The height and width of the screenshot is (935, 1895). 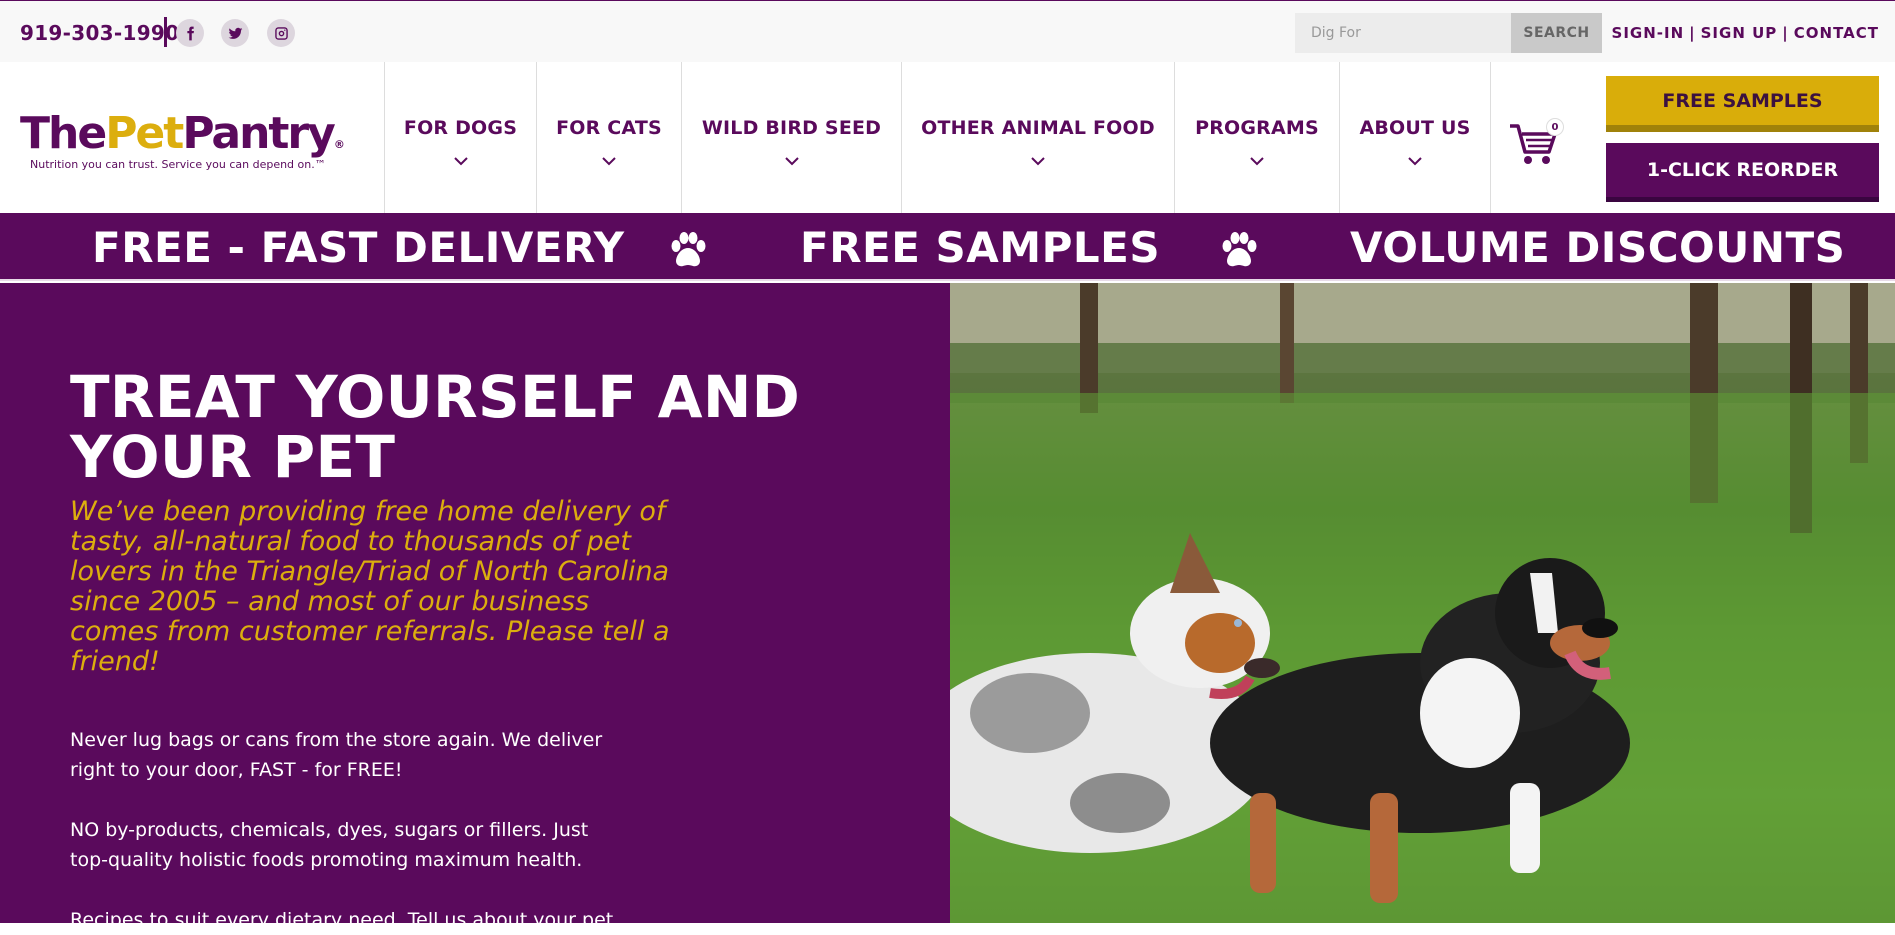 What do you see at coordinates (1598, 247) in the screenshot?
I see `promo-discounts: VOLUME DISCOUNTS` at bounding box center [1598, 247].